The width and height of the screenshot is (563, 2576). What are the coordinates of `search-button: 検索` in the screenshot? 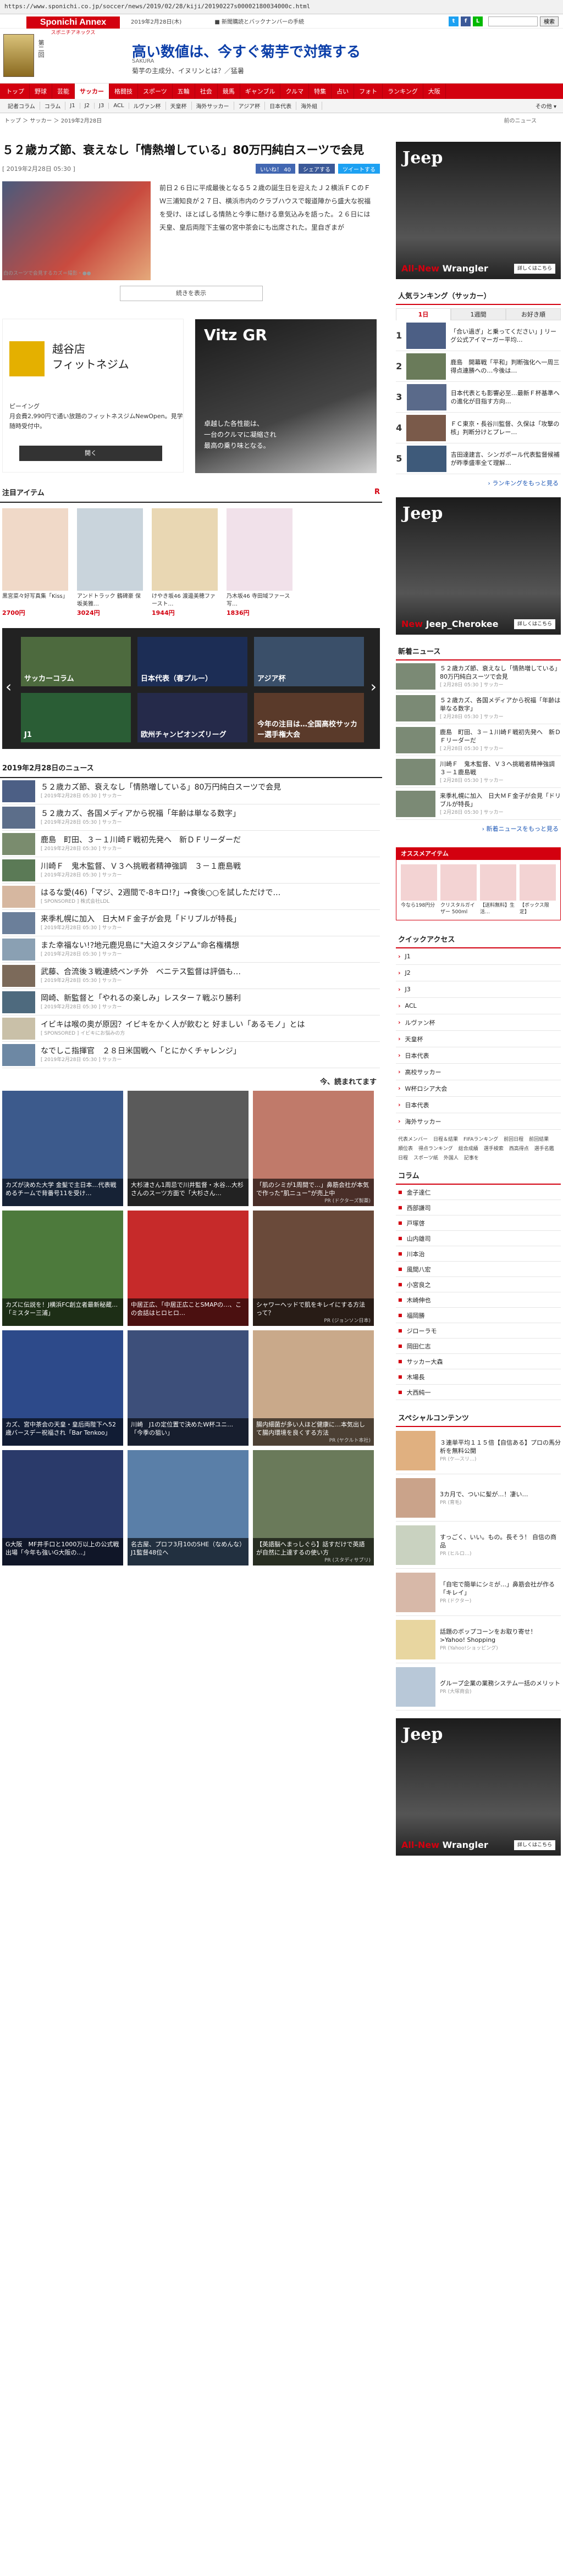 It's located at (549, 21).